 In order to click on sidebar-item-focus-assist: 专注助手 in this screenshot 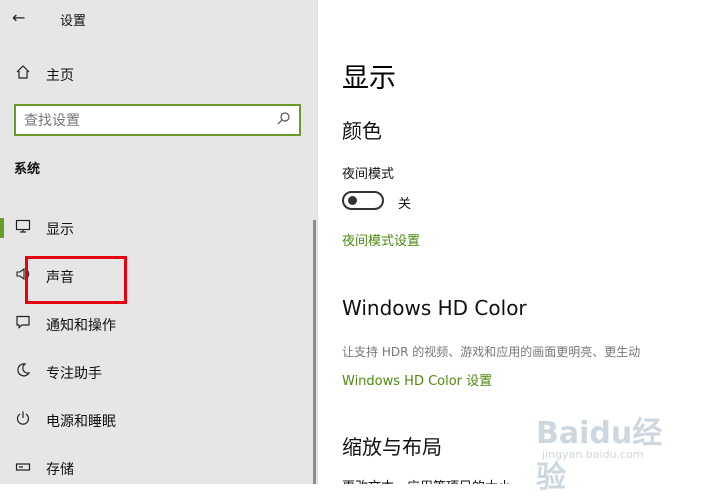, I will do `click(159, 376)`.